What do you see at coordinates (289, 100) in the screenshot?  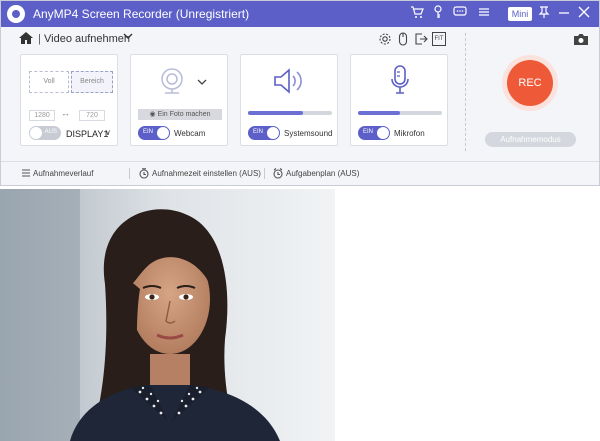 I see `system-sound-card: EIN Systemsound` at bounding box center [289, 100].